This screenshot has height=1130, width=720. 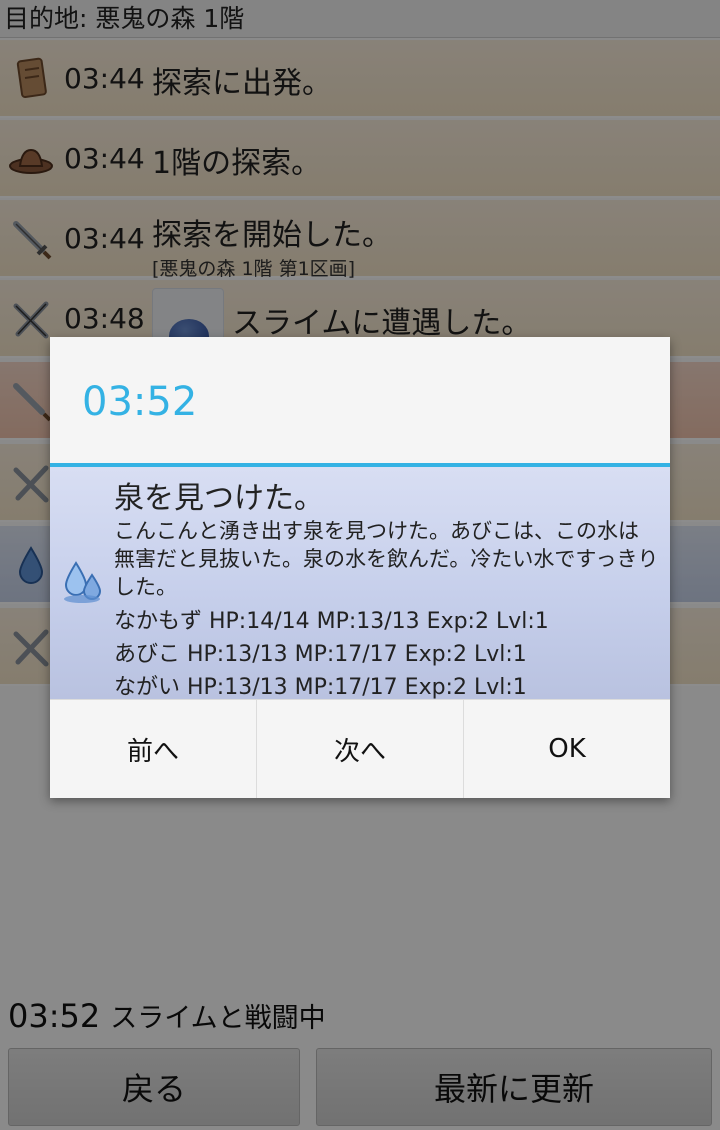 What do you see at coordinates (140, 402) in the screenshot?
I see `dialog-title: 03:52` at bounding box center [140, 402].